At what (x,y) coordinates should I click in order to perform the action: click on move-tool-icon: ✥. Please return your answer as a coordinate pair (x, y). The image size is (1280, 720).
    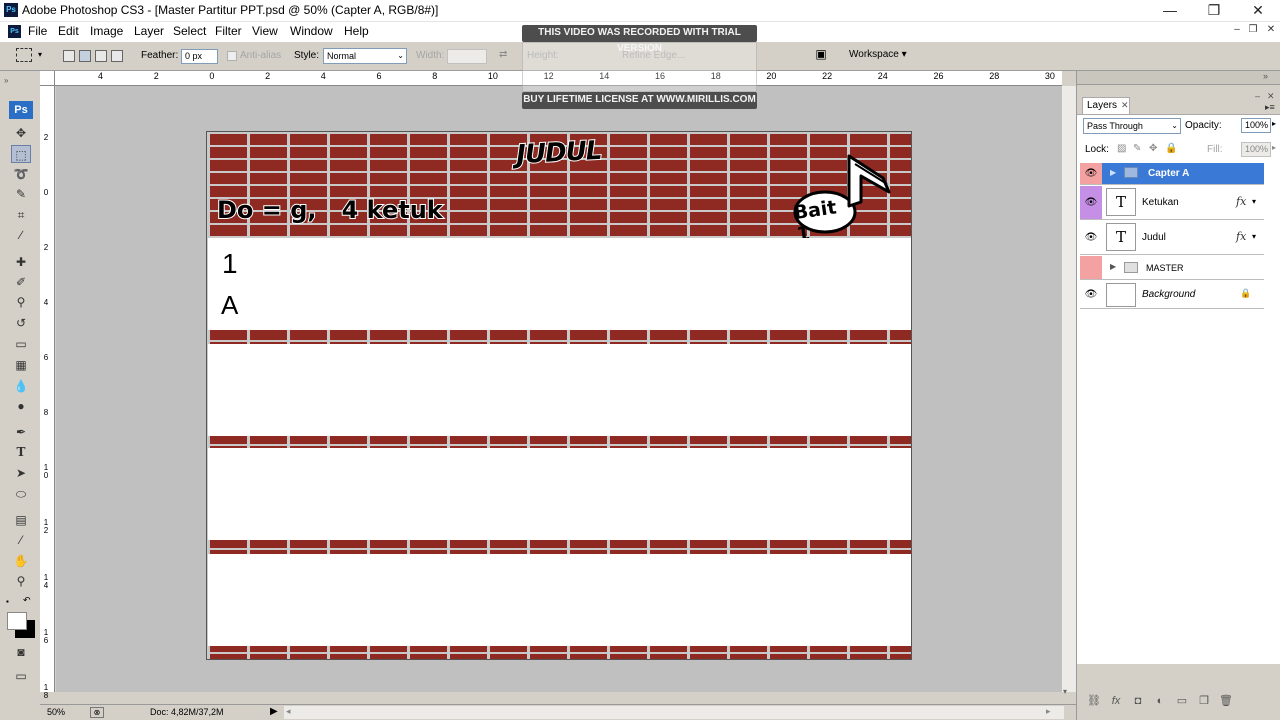
    Looking at the image, I should click on (21, 133).